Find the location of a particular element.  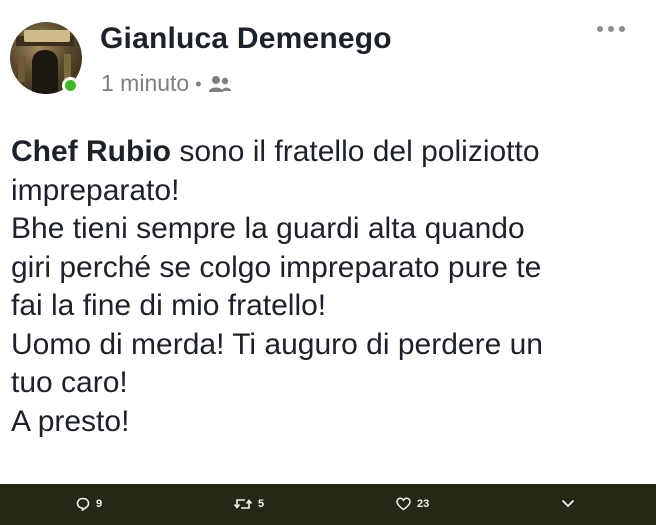

author-name: Gianluca Demenego is located at coordinates (246, 39).